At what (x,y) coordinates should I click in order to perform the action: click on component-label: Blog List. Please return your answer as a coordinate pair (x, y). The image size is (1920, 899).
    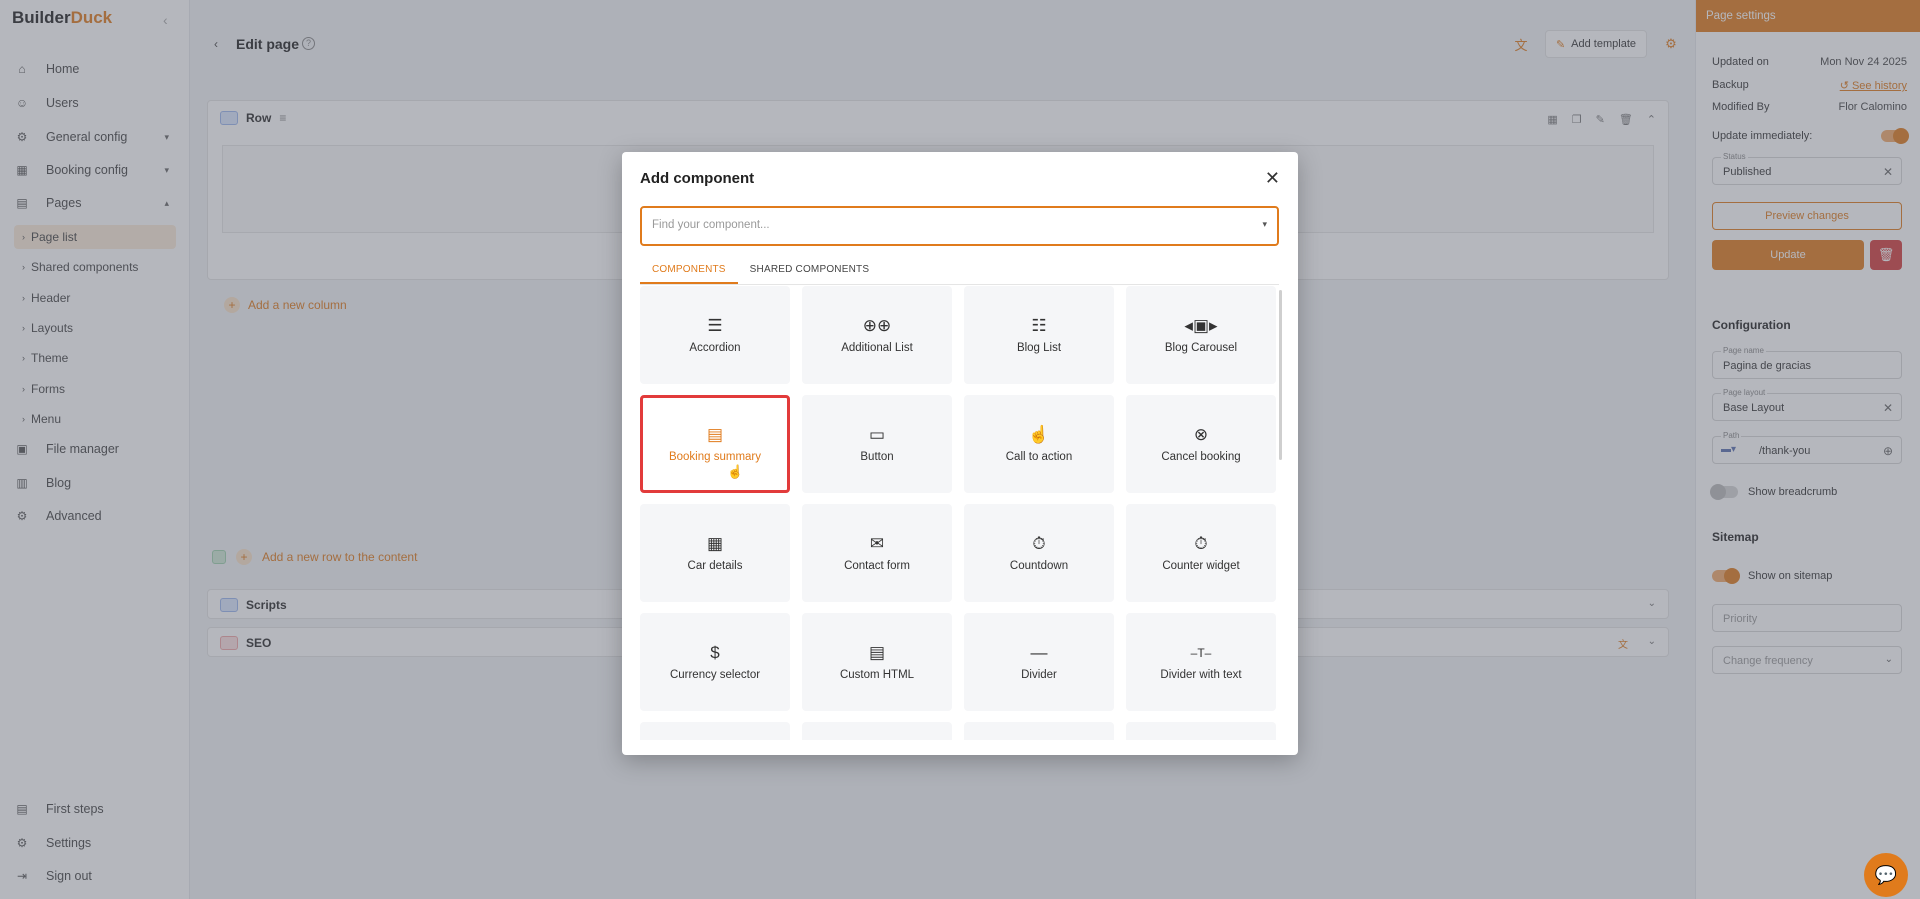
    Looking at the image, I should click on (1039, 348).